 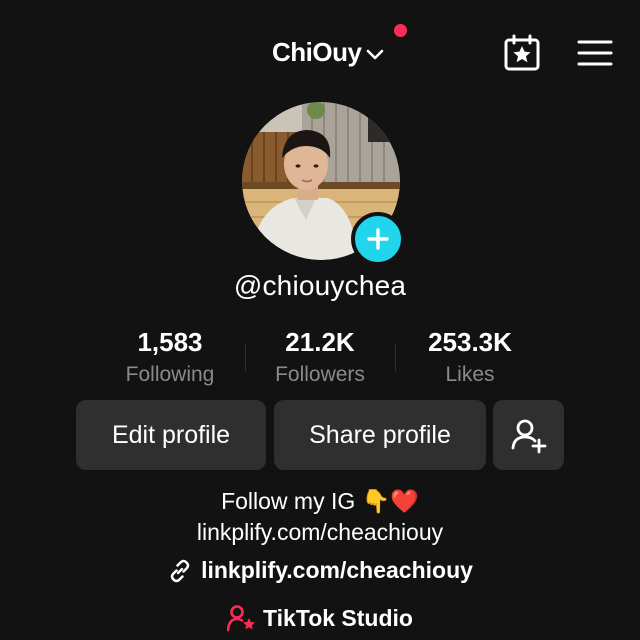 What do you see at coordinates (320, 285) in the screenshot?
I see `username: @chiouychea` at bounding box center [320, 285].